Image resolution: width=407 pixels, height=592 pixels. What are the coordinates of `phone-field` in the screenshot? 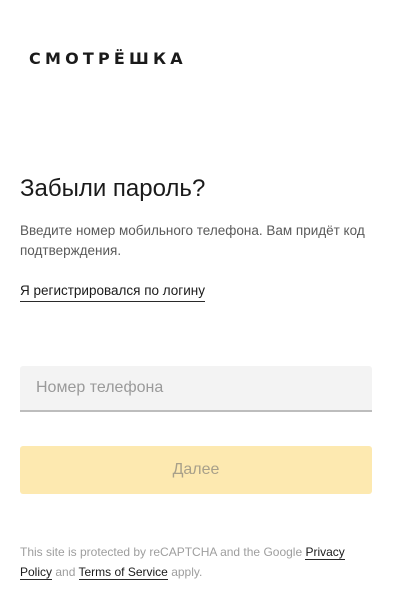 It's located at (196, 389).